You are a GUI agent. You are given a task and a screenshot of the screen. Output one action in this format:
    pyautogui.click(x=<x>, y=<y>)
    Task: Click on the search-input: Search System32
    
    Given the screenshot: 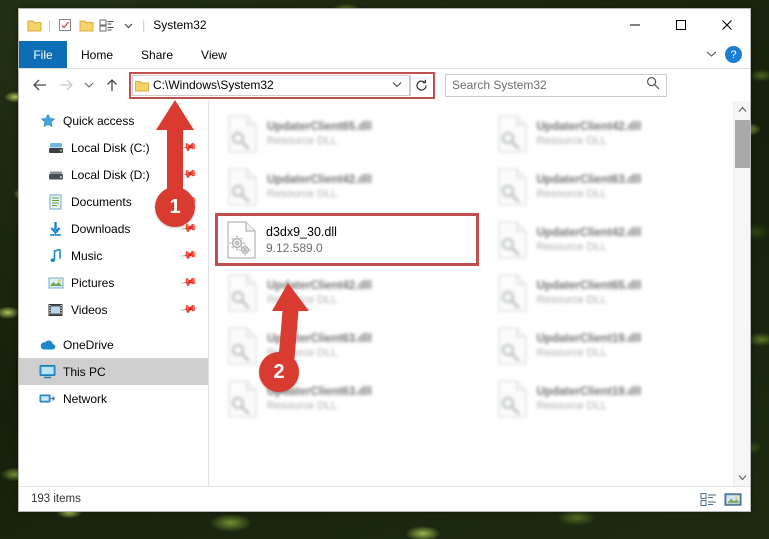 What is the action you would take?
    pyautogui.click(x=549, y=85)
    